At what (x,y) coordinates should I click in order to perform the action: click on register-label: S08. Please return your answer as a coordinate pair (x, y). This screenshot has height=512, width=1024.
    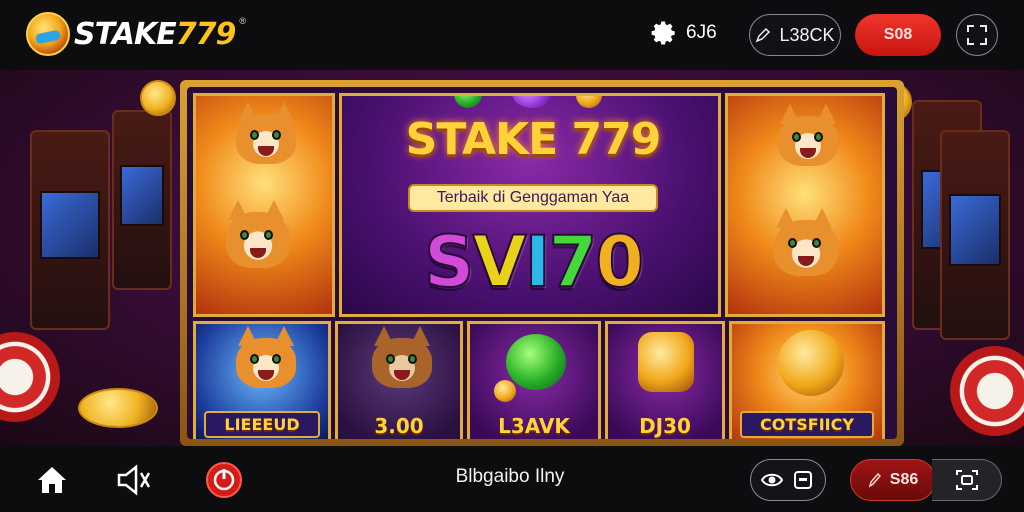
    Looking at the image, I should click on (898, 34).